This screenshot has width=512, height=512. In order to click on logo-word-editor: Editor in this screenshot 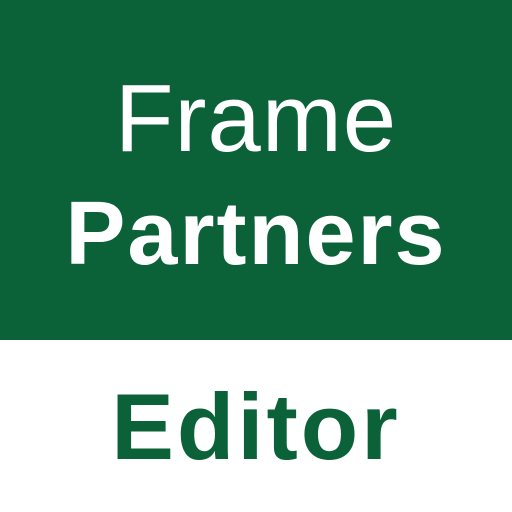, I will do `click(256, 426)`.